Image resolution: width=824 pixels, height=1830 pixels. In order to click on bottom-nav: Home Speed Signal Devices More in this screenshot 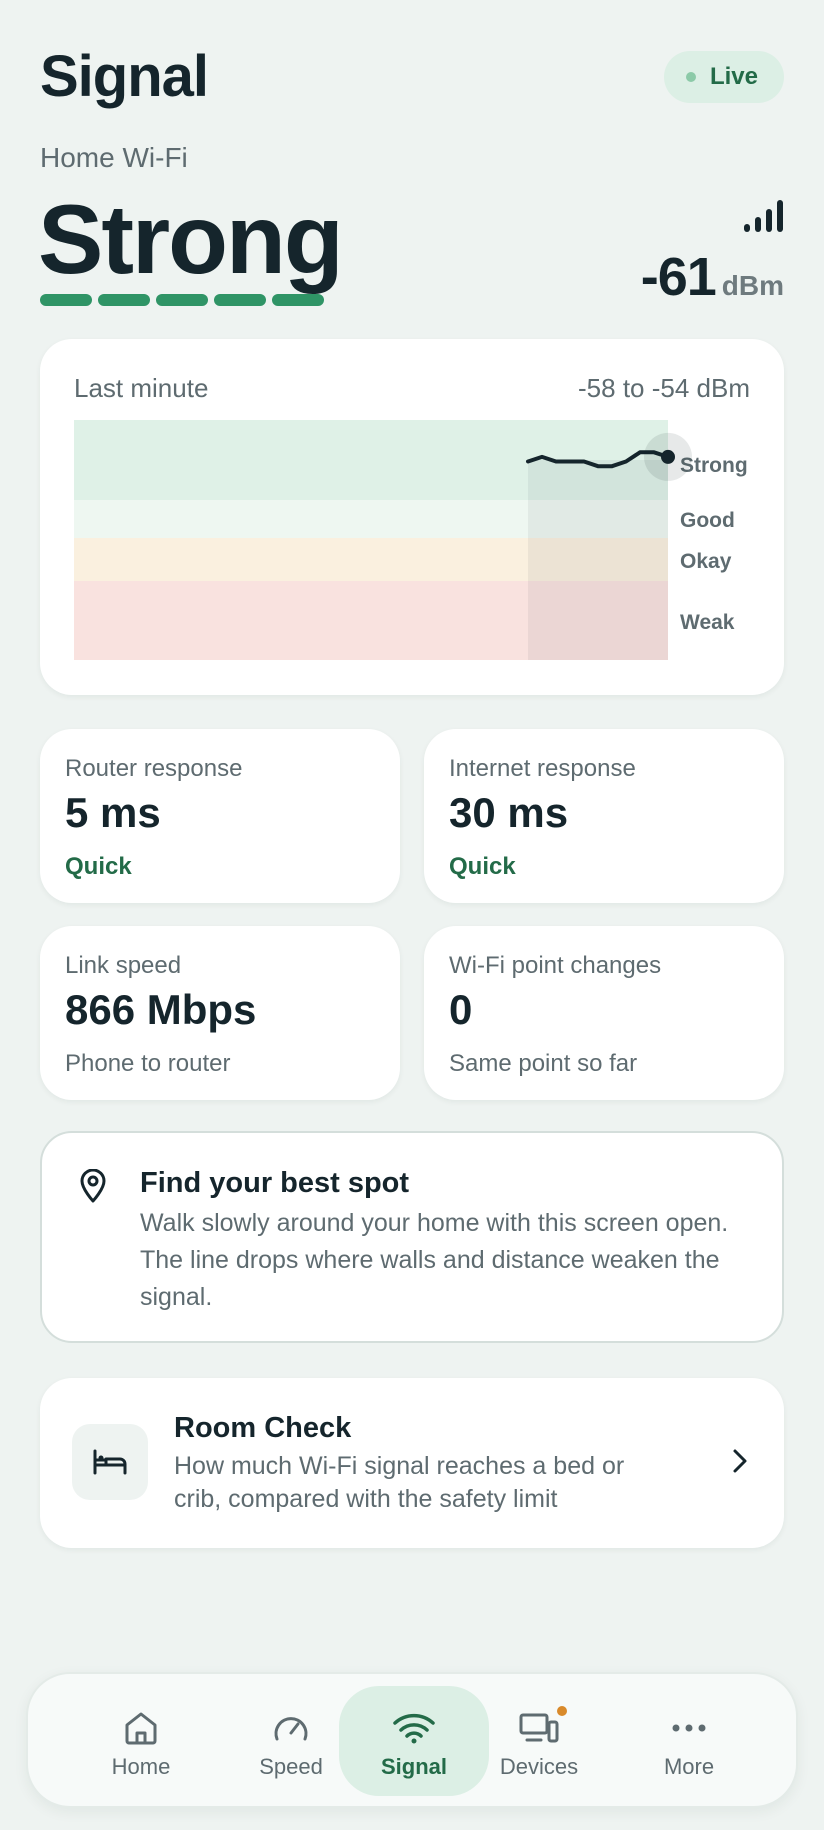, I will do `click(412, 1740)`.